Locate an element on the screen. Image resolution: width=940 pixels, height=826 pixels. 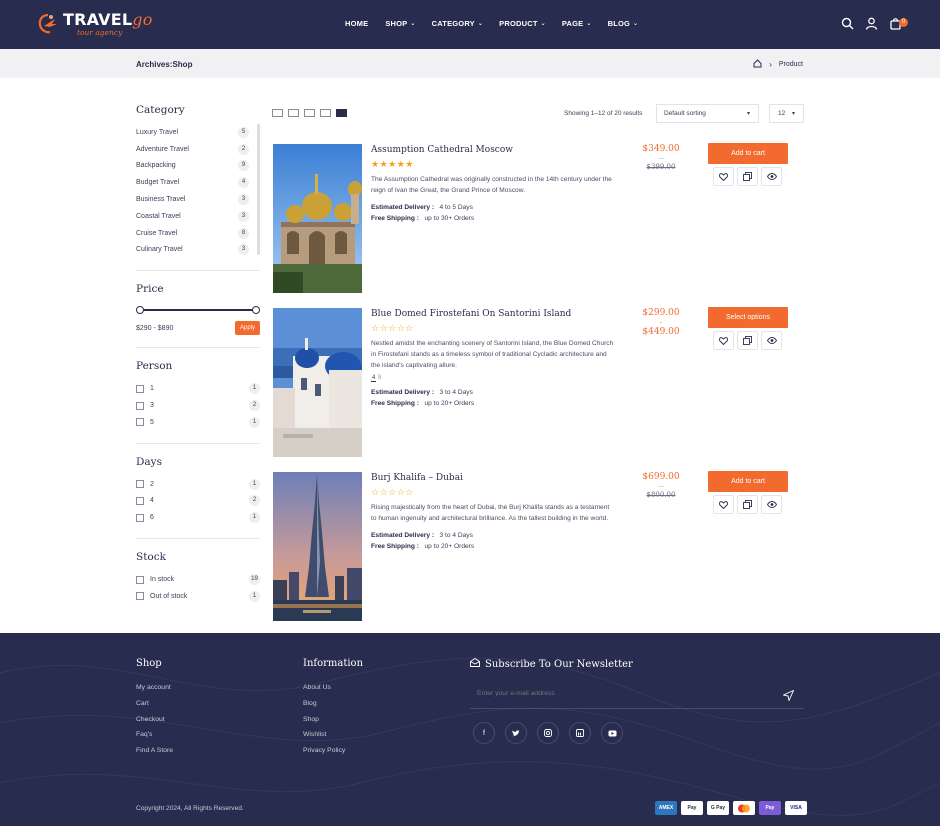
days-filter-item: 42 is located at coordinates (198, 501).